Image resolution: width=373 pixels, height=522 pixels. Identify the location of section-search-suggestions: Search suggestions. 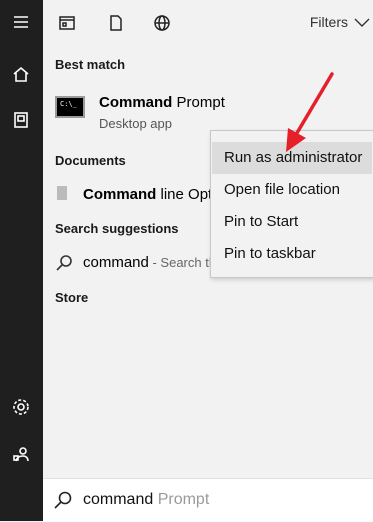
(117, 228).